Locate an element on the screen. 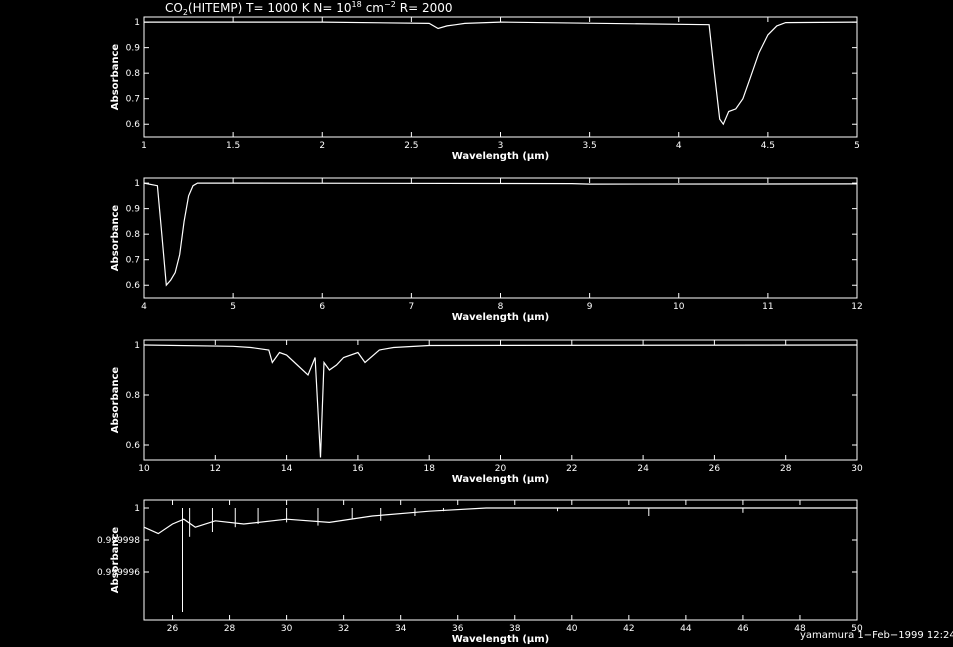 The image size is (953, 647). x-tick-label: 2.5 is located at coordinates (411, 146).